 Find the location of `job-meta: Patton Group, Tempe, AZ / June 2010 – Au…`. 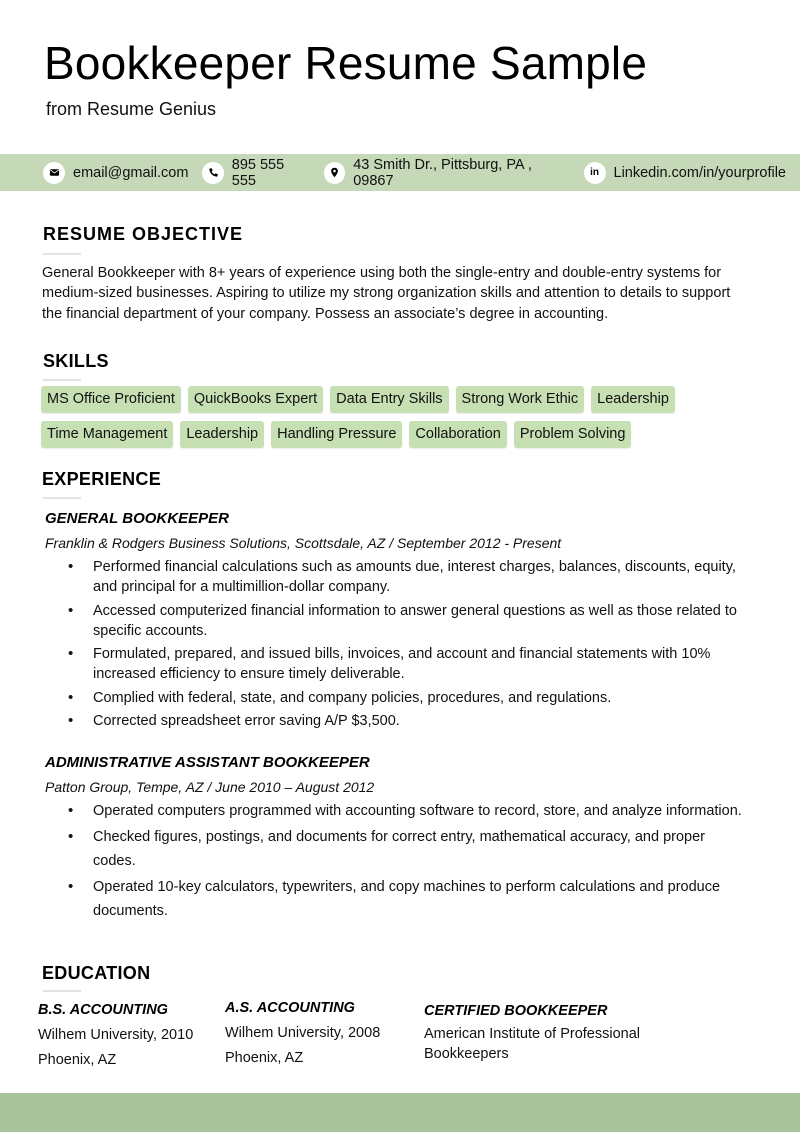

job-meta: Patton Group, Tempe, AZ / June 2010 – Au… is located at coordinates (210, 787).